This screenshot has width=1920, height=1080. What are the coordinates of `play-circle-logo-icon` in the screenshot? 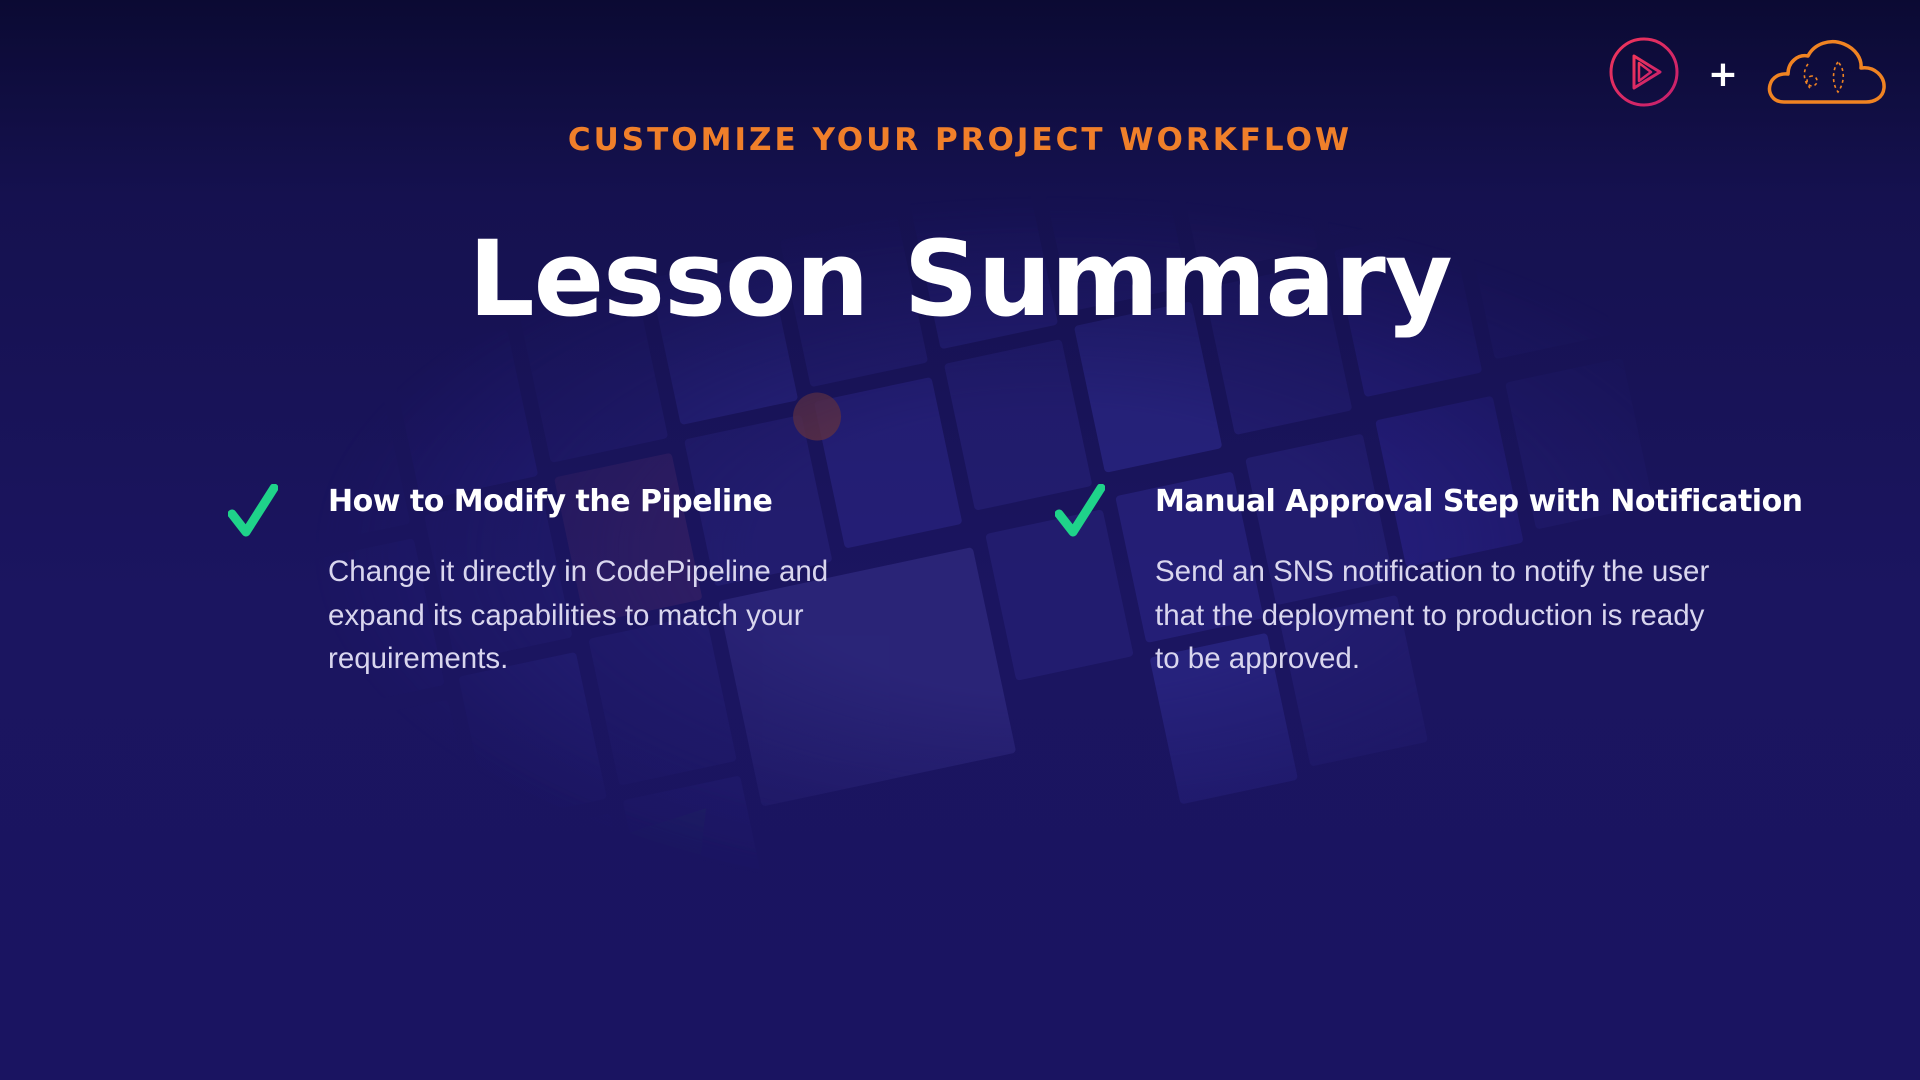 It's located at (1644, 74).